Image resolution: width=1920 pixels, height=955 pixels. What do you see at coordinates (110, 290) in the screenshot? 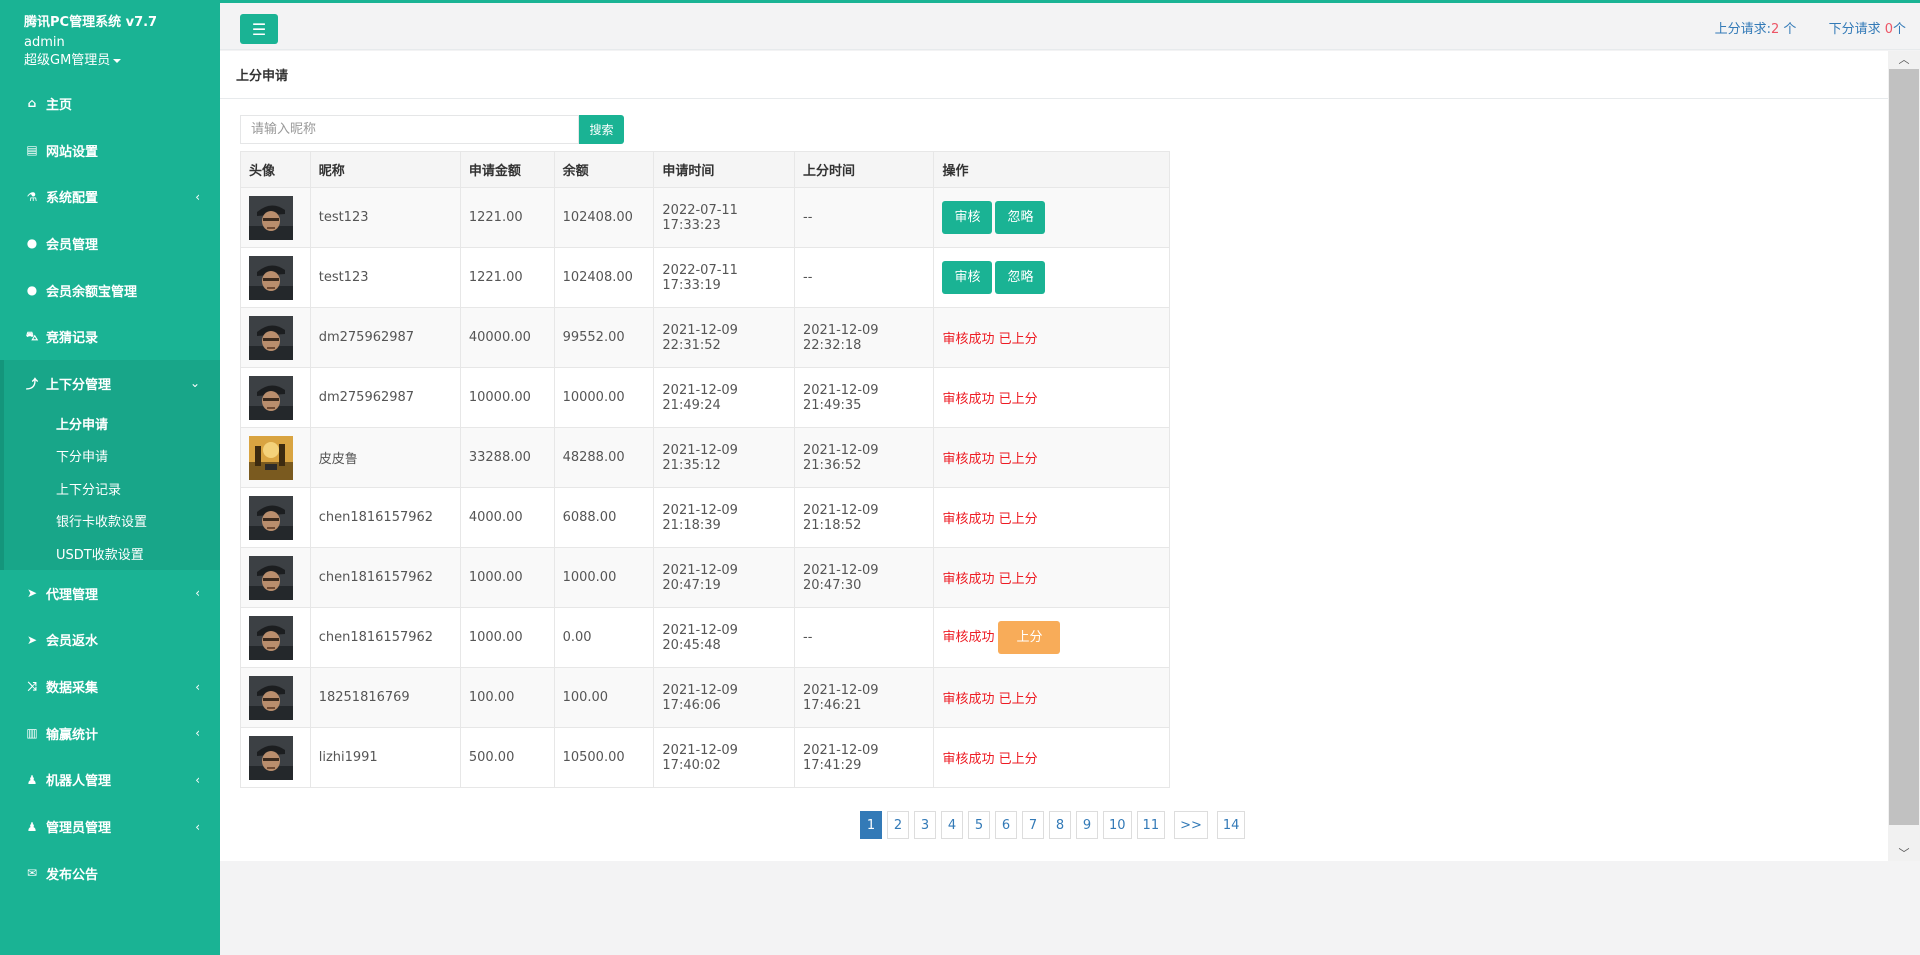
I see `sidebar-item-4: ● 会员余额宝管理` at bounding box center [110, 290].